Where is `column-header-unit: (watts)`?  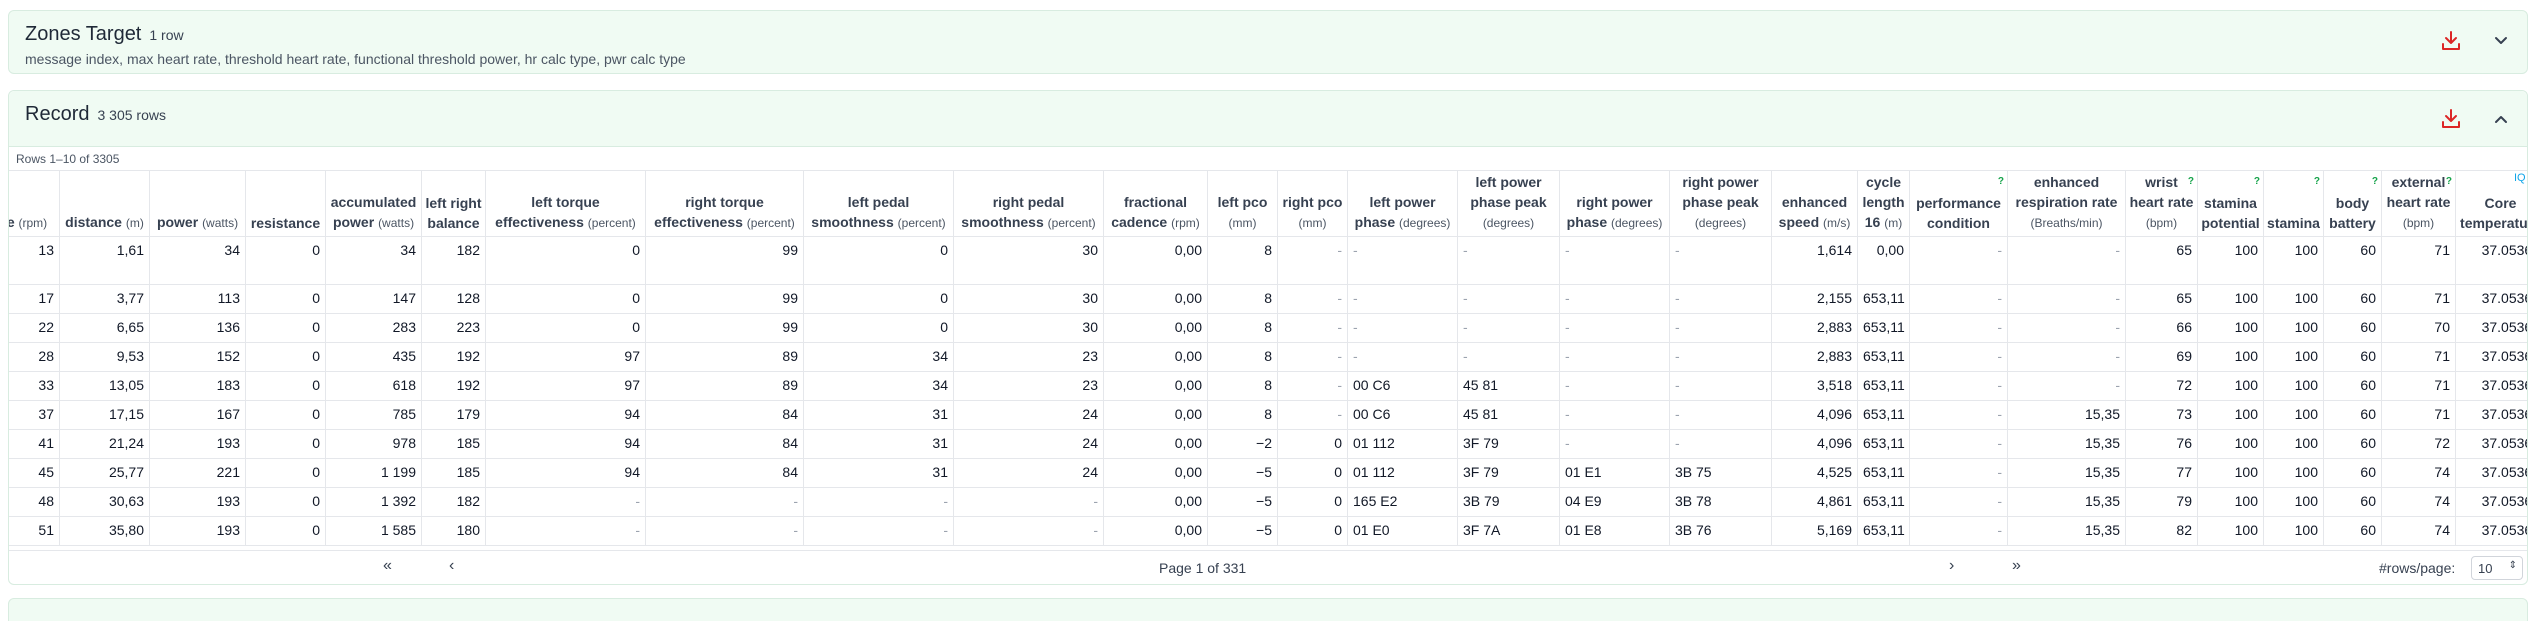
column-header-unit: (watts) is located at coordinates (220, 223).